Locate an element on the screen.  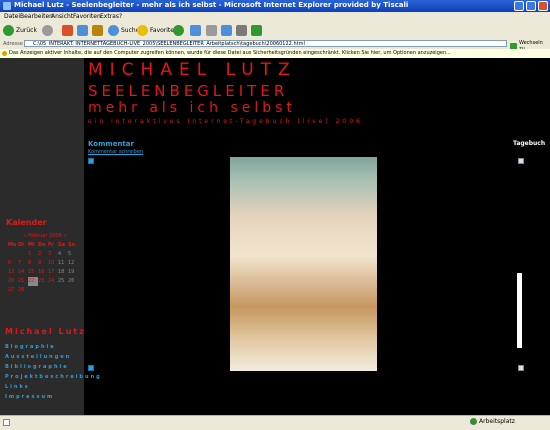
calendar-day: 2 is located at coordinates (43, 254).